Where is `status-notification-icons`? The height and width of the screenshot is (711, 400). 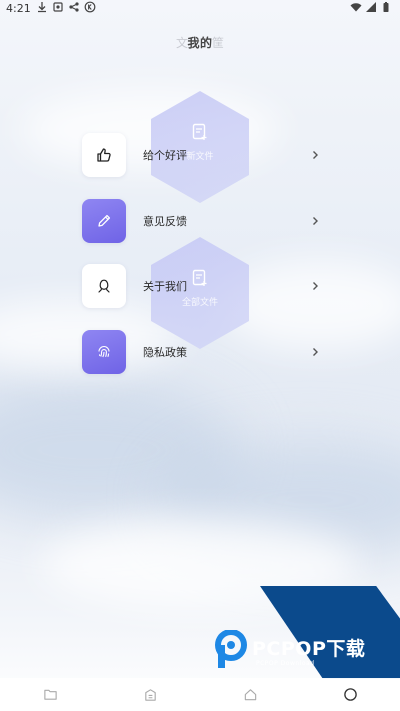 status-notification-icons is located at coordinates (66, 7).